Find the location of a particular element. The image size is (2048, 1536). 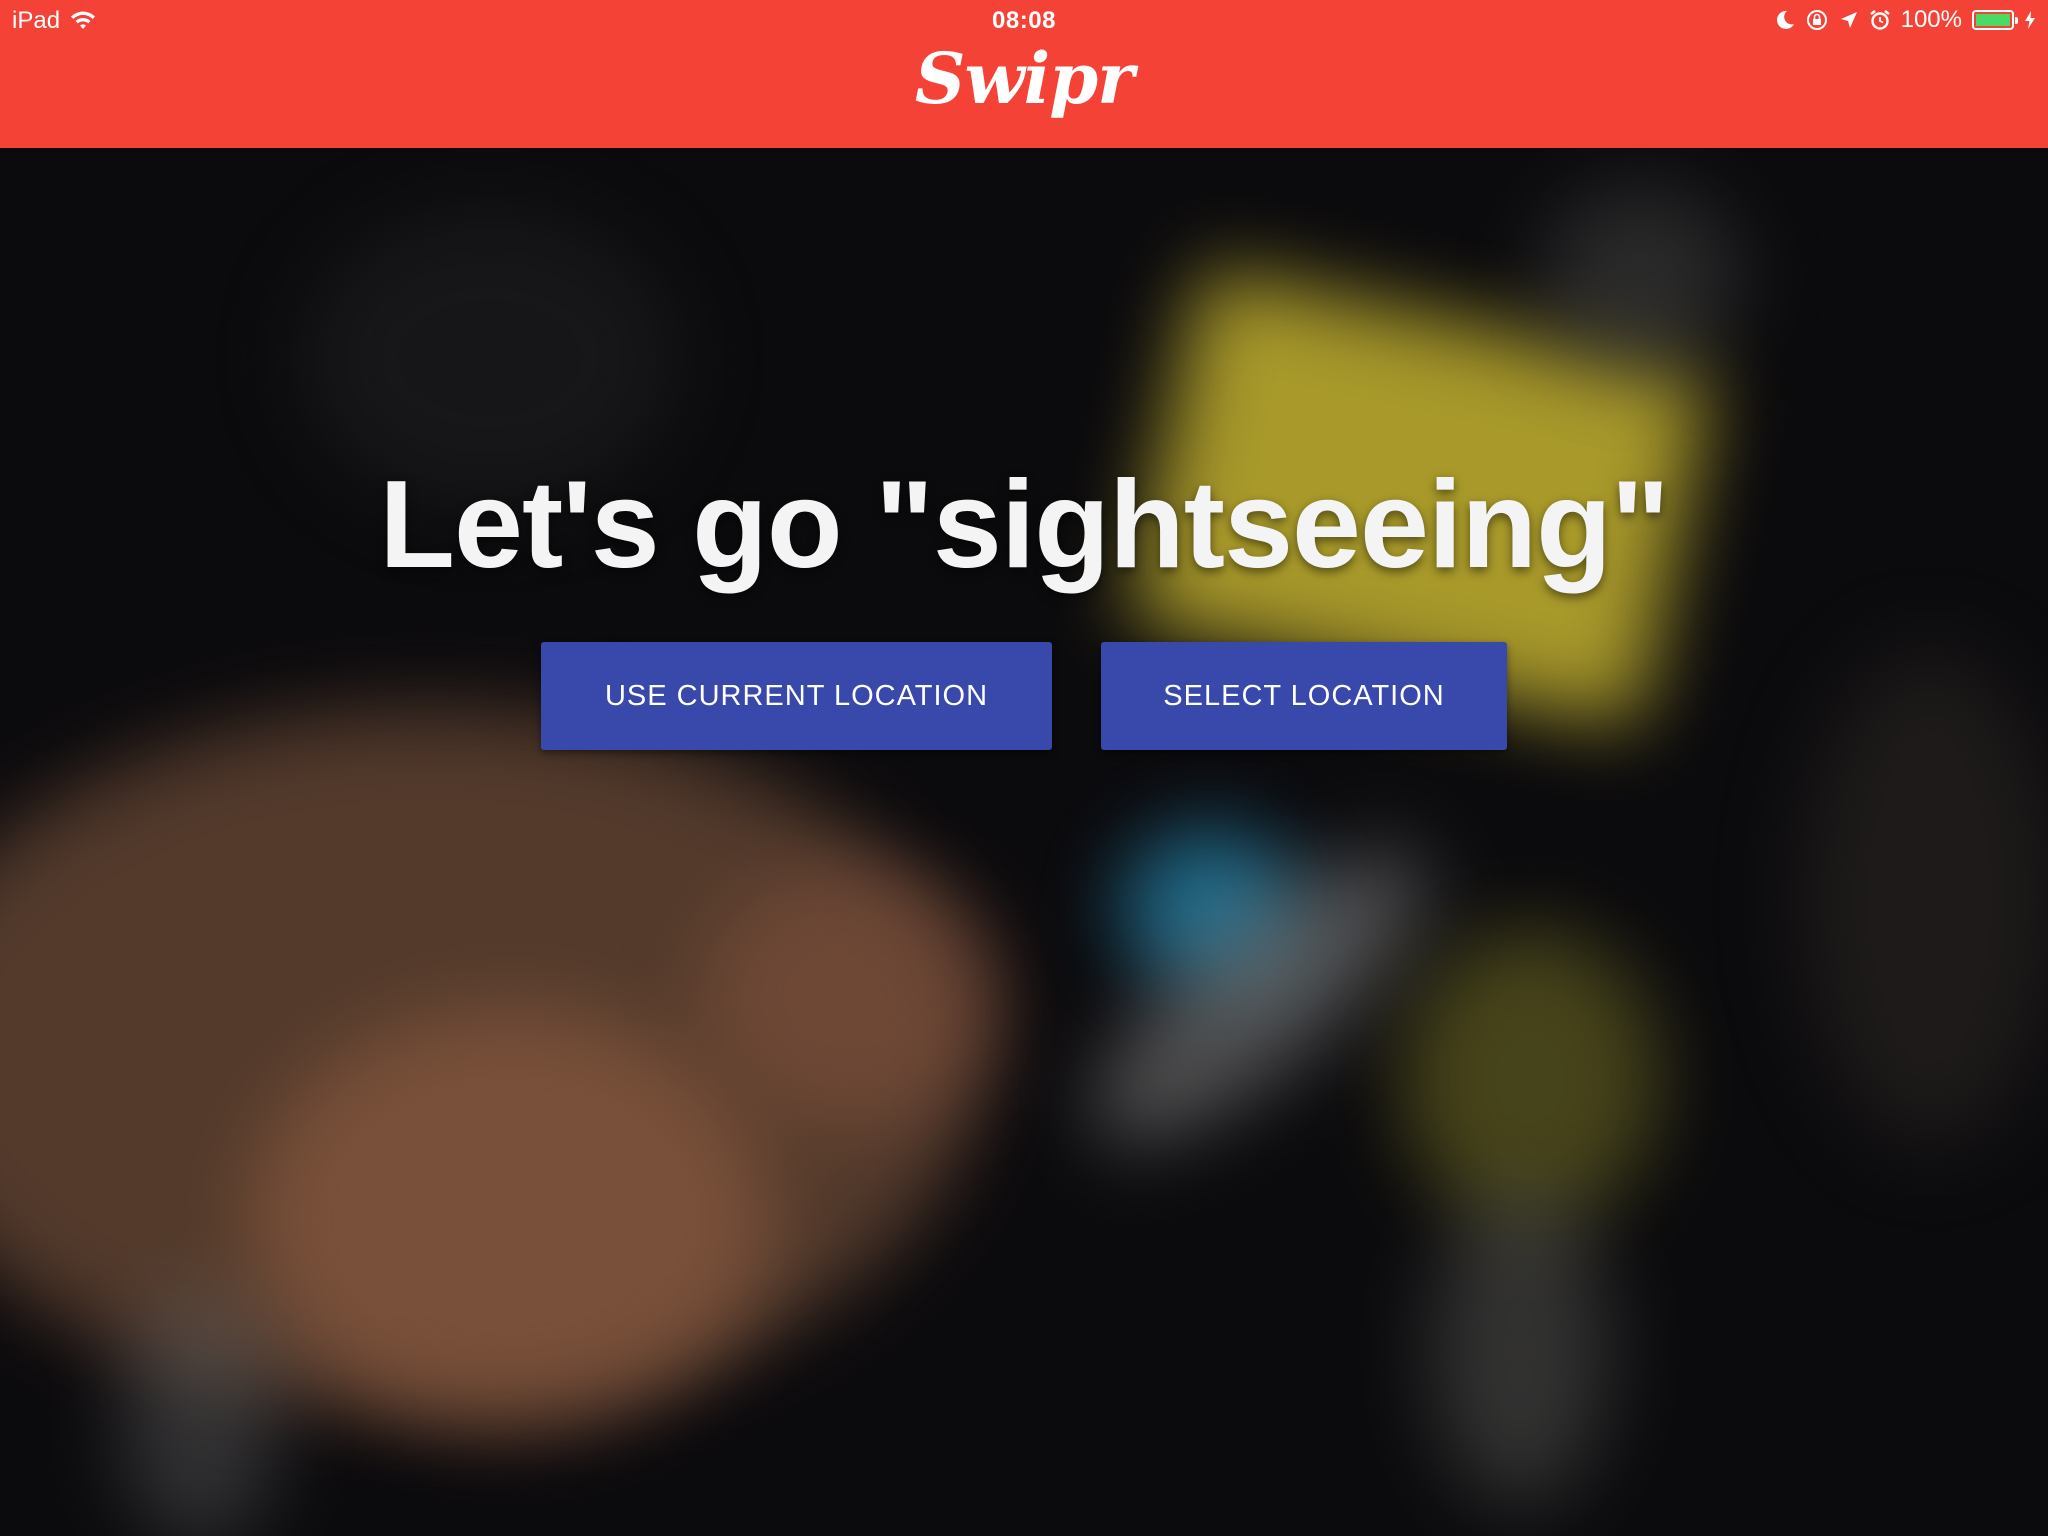

battery-icon is located at coordinates (1995, 20).